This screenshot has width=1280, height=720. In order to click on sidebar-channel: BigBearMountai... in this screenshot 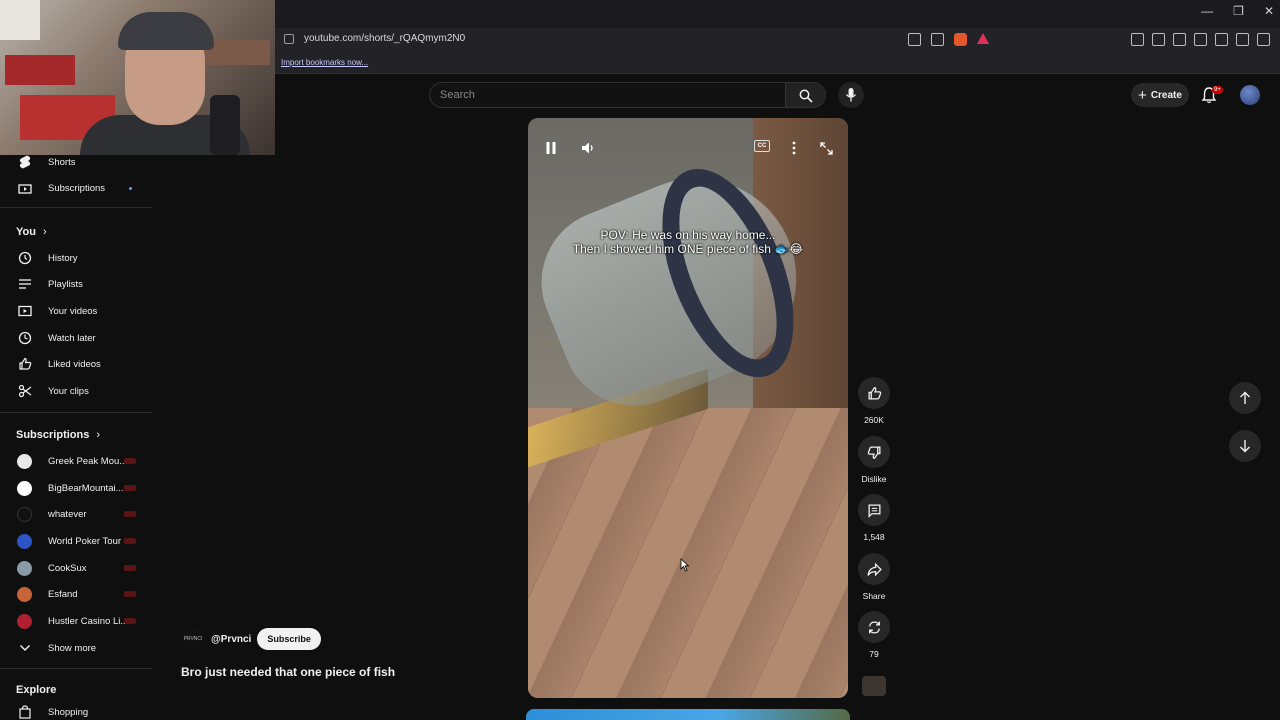, I will do `click(76, 488)`.